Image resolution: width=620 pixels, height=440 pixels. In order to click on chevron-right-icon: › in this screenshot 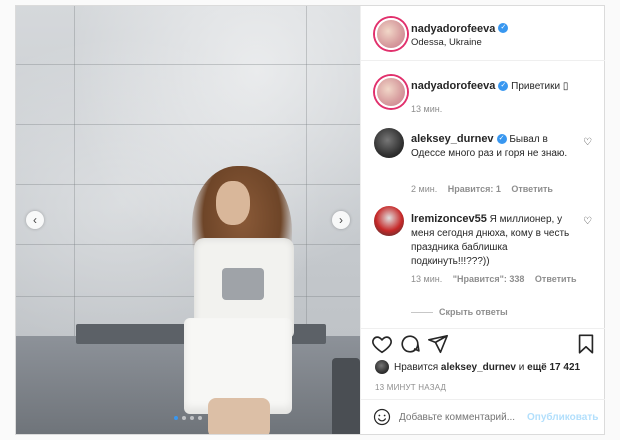, I will do `click(341, 220)`.